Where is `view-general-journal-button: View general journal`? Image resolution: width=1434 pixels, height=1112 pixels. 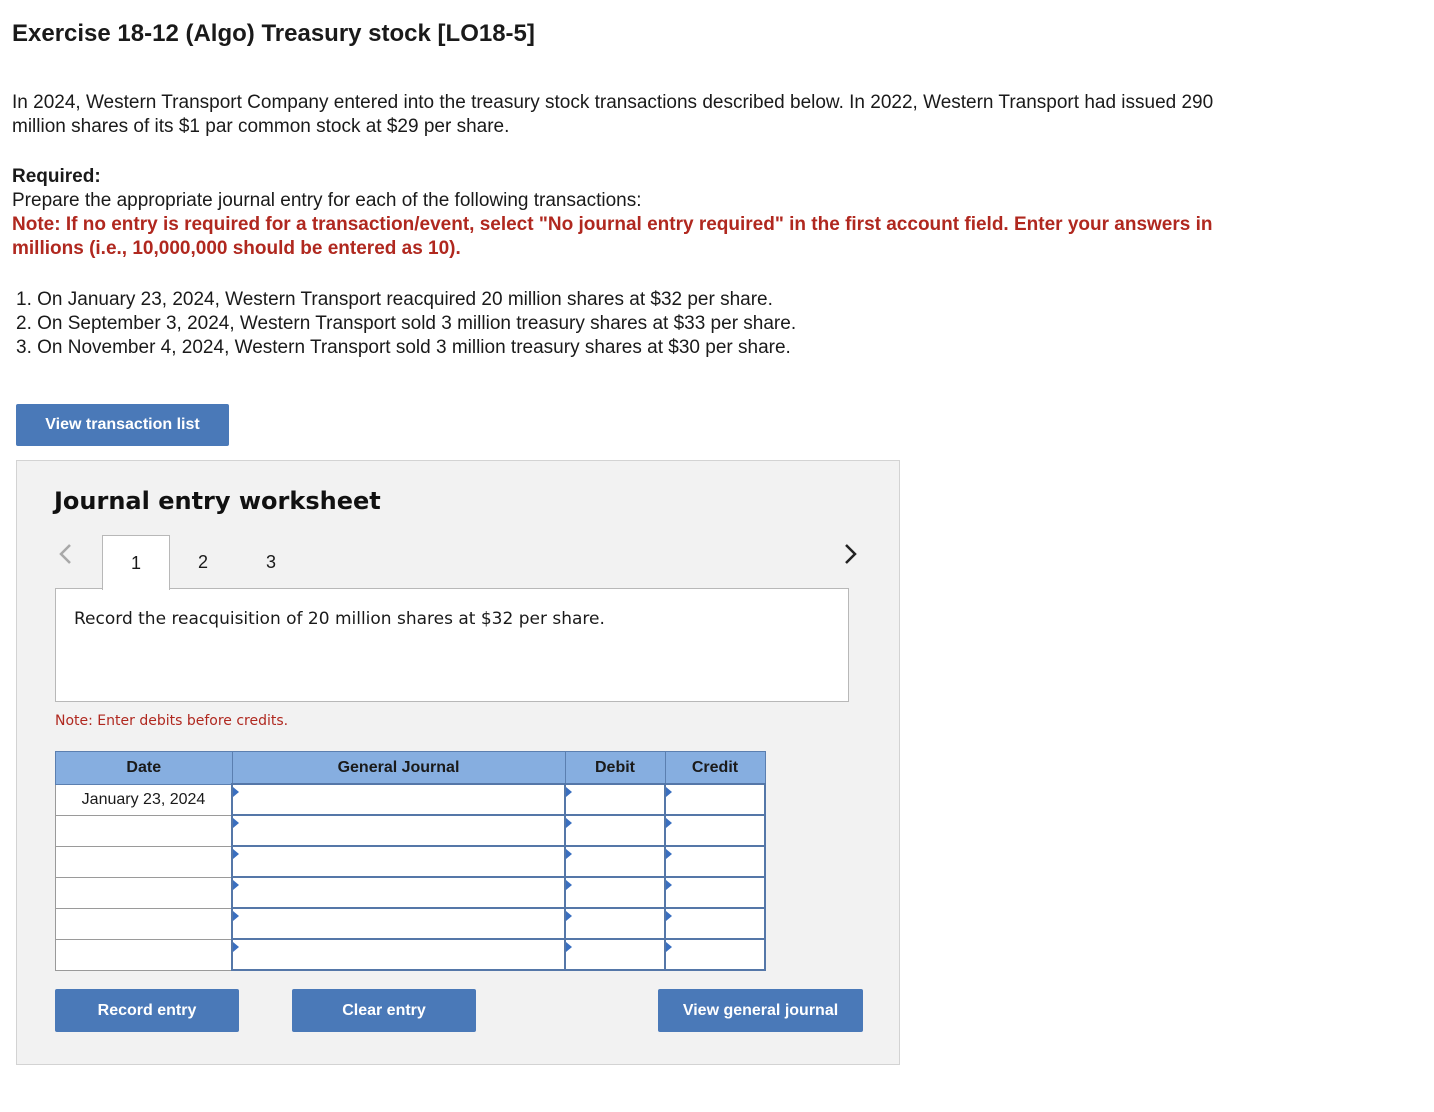
view-general-journal-button: View general journal is located at coordinates (760, 1010).